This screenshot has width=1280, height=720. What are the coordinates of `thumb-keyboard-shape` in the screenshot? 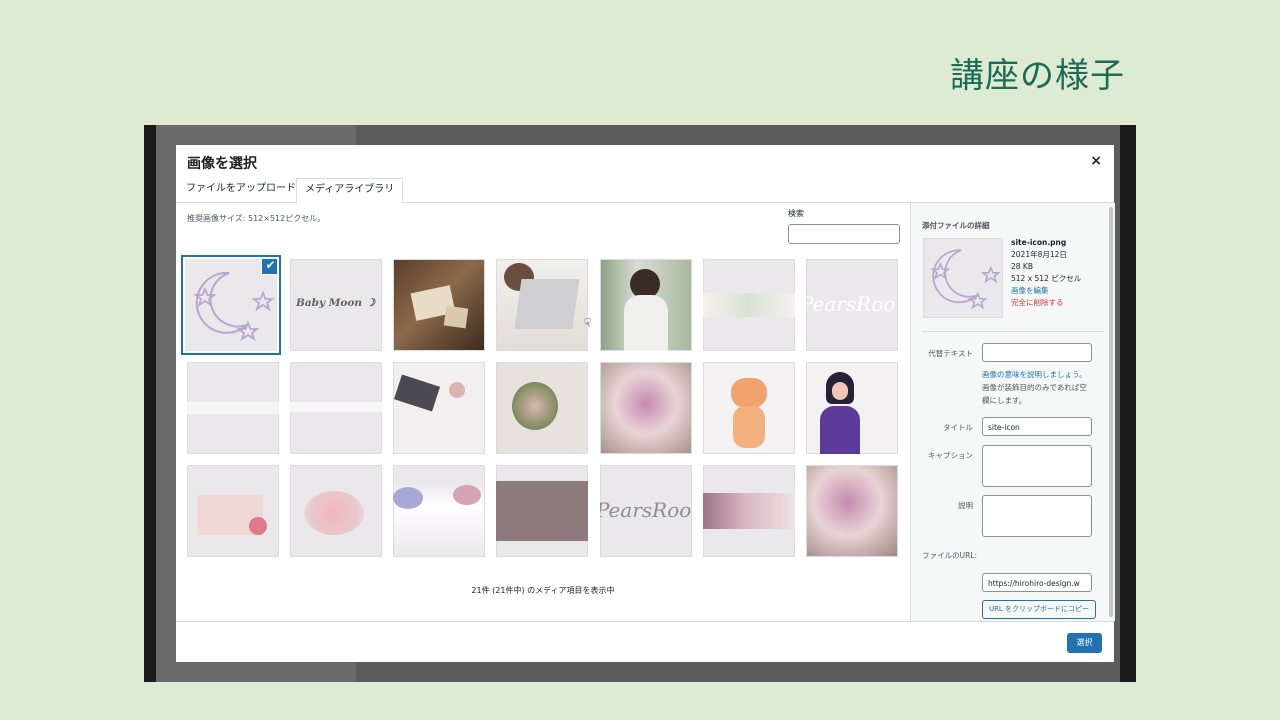 It's located at (417, 393).